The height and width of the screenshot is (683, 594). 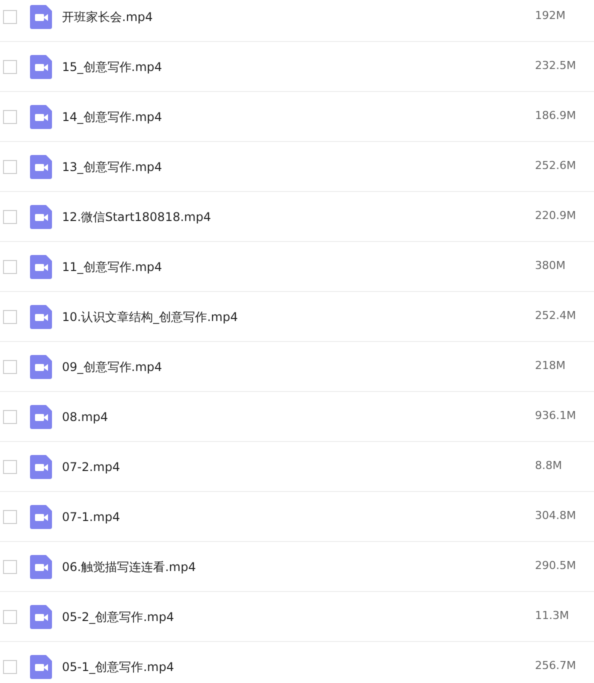 I want to click on file-name: 09_创意写作.mp4, so click(x=112, y=367).